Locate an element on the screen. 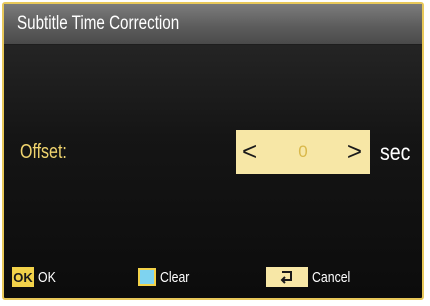 Image resolution: width=430 pixels, height=306 pixels. clear-label: Clear is located at coordinates (175, 277).